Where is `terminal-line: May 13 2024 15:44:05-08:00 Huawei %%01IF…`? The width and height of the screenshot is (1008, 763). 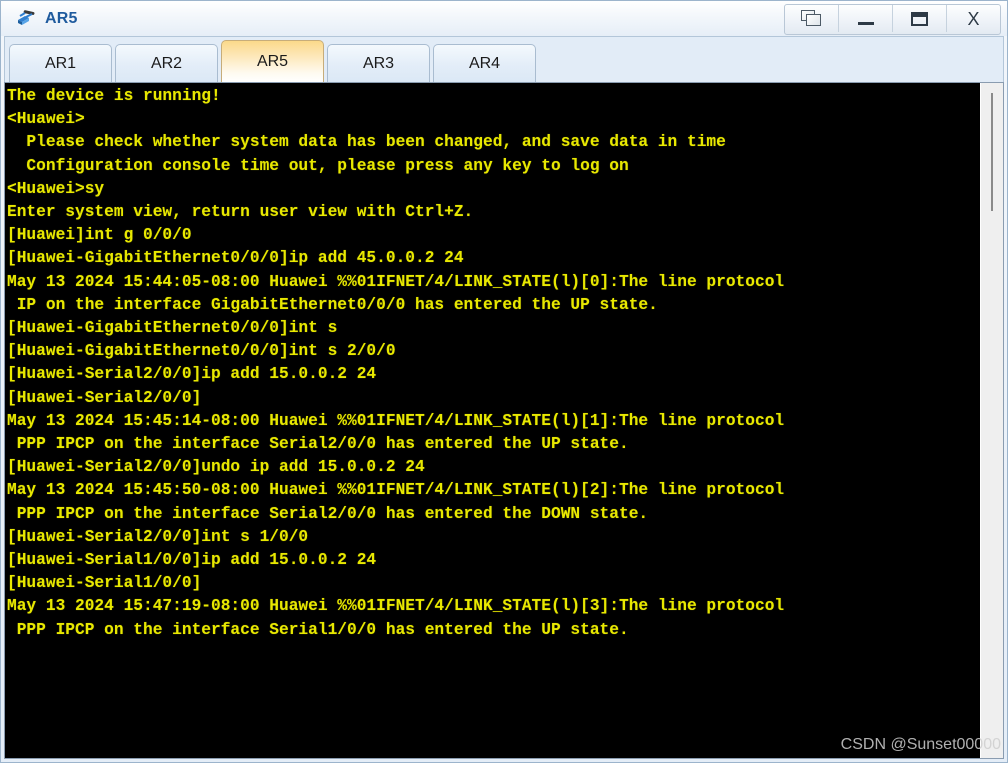 terminal-line: May 13 2024 15:44:05-08:00 Huawei %%01IF… is located at coordinates (396, 281).